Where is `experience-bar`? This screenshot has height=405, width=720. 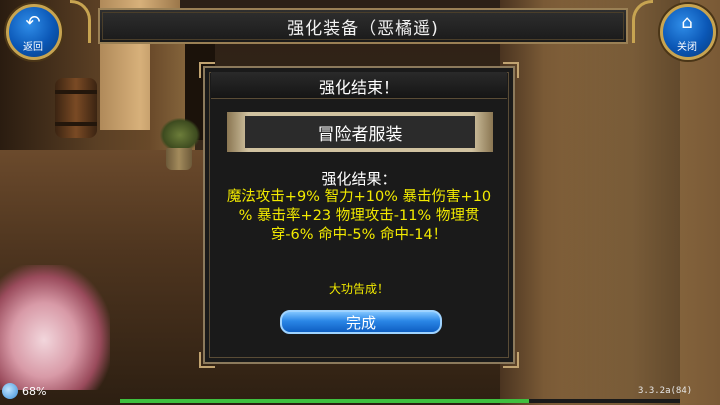
experience-bar is located at coordinates (400, 401).